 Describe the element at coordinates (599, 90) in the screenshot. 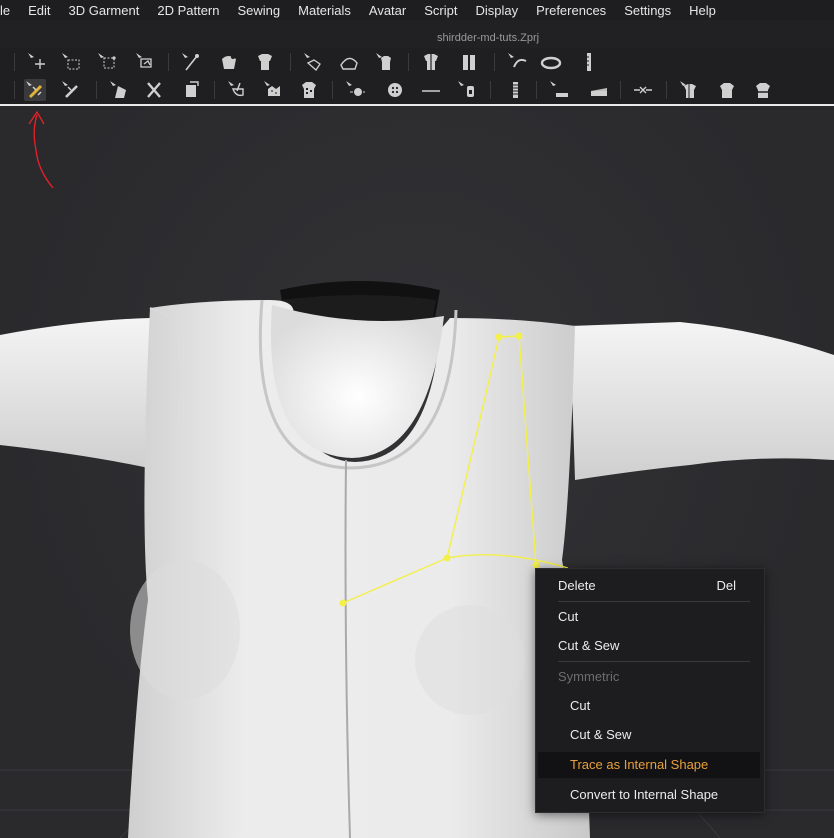

I see `trim-icon` at that location.